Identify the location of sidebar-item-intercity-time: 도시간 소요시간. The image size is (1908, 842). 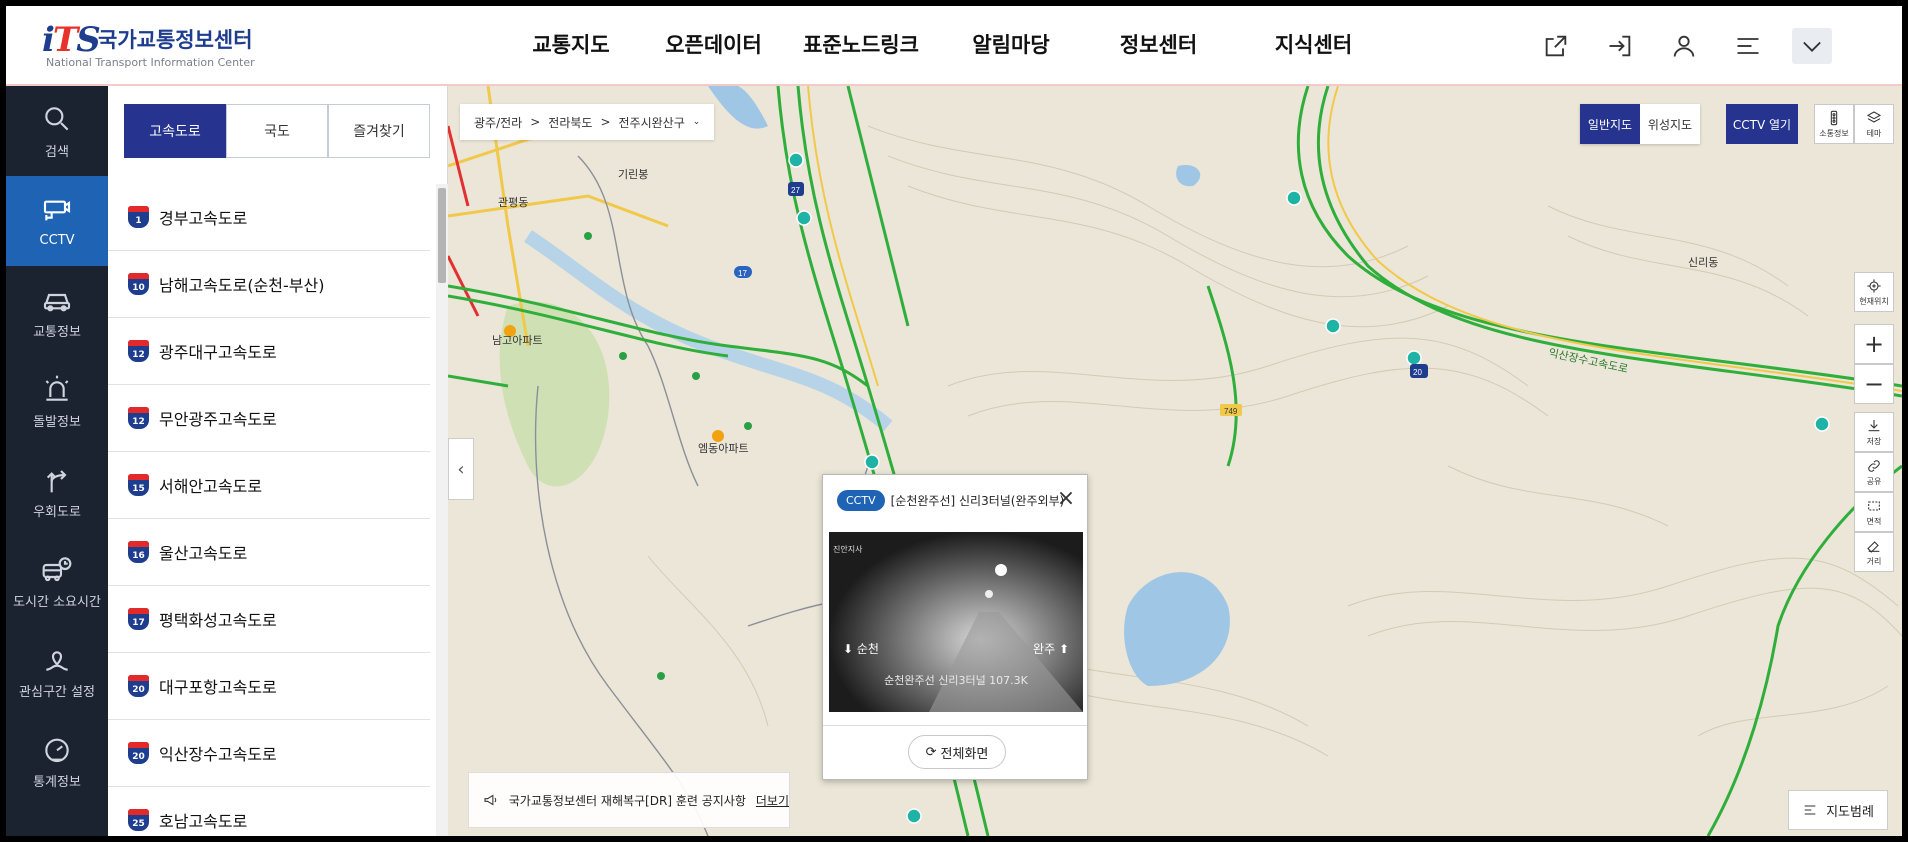
(57, 581).